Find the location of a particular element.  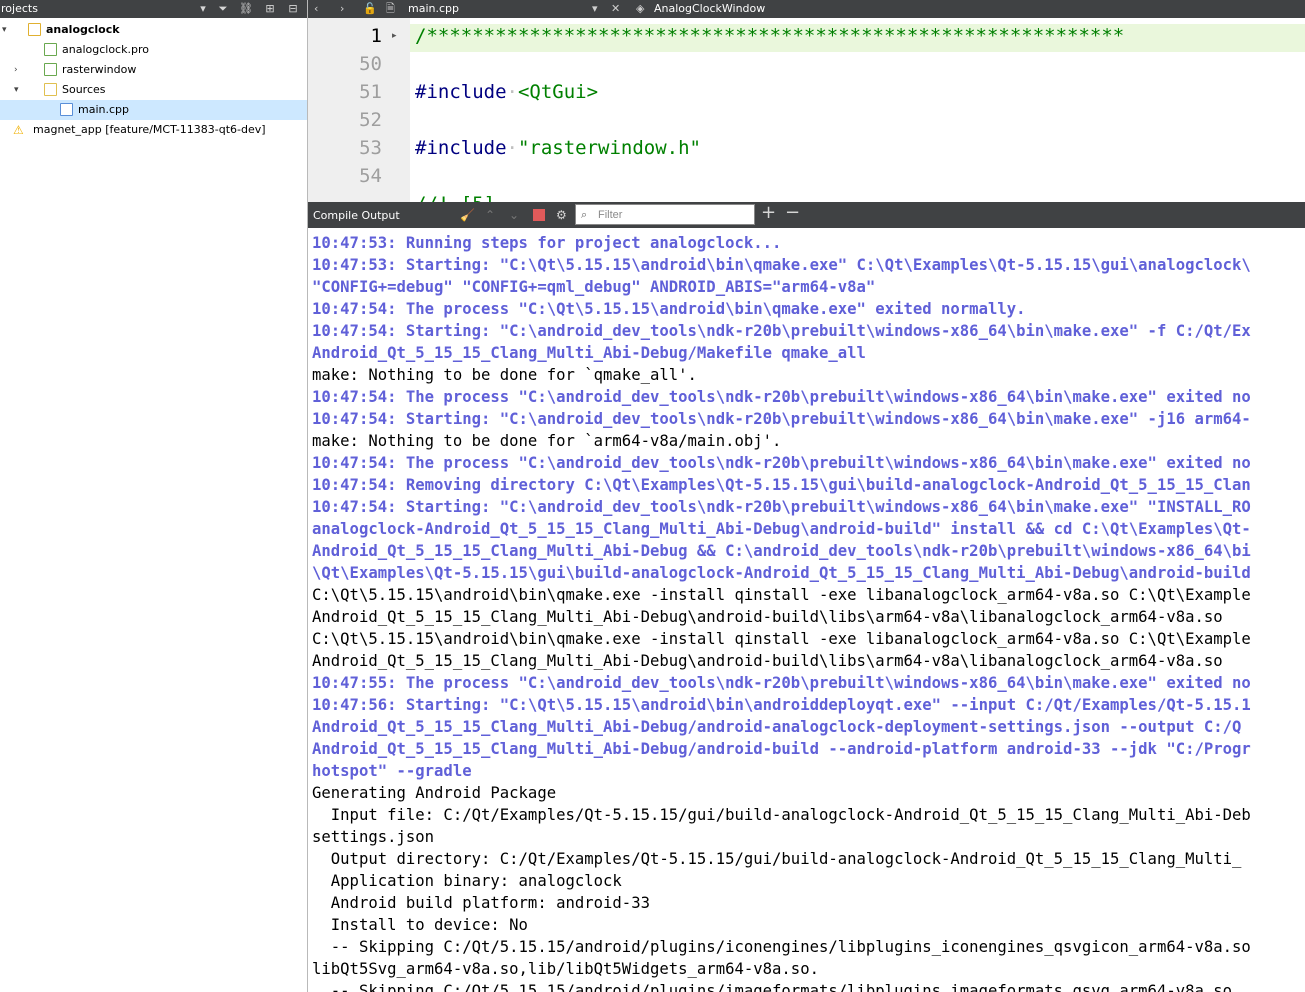

down-arrow-icon: ⌄ is located at coordinates (514, 215).